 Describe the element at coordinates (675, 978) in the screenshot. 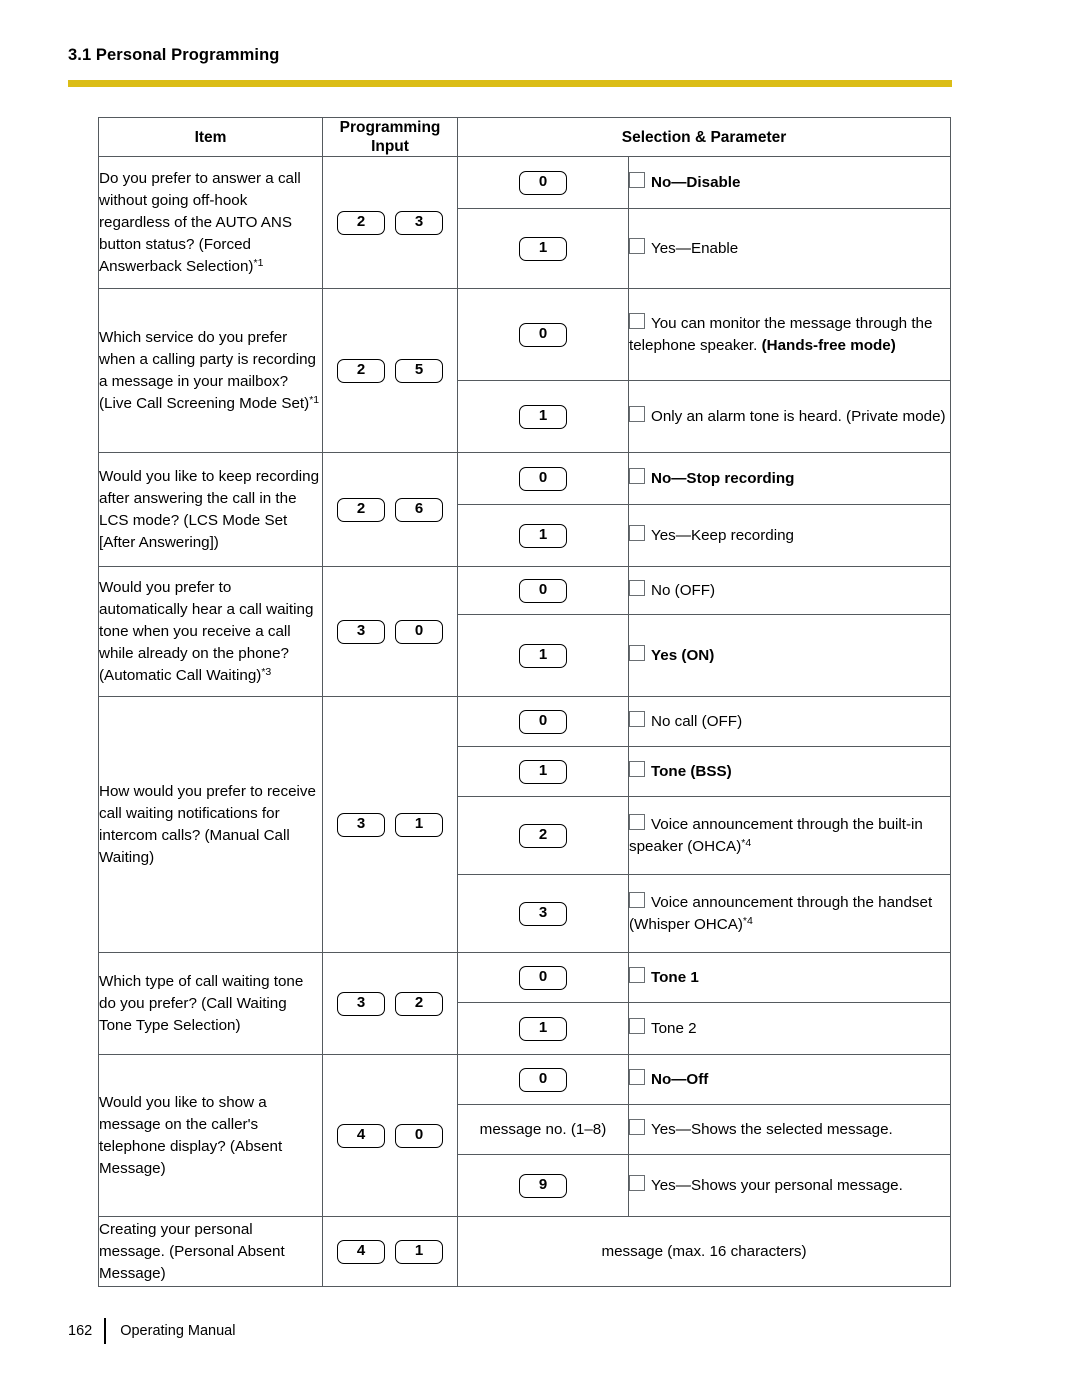

I see `parameter-label: Tone 1` at that location.